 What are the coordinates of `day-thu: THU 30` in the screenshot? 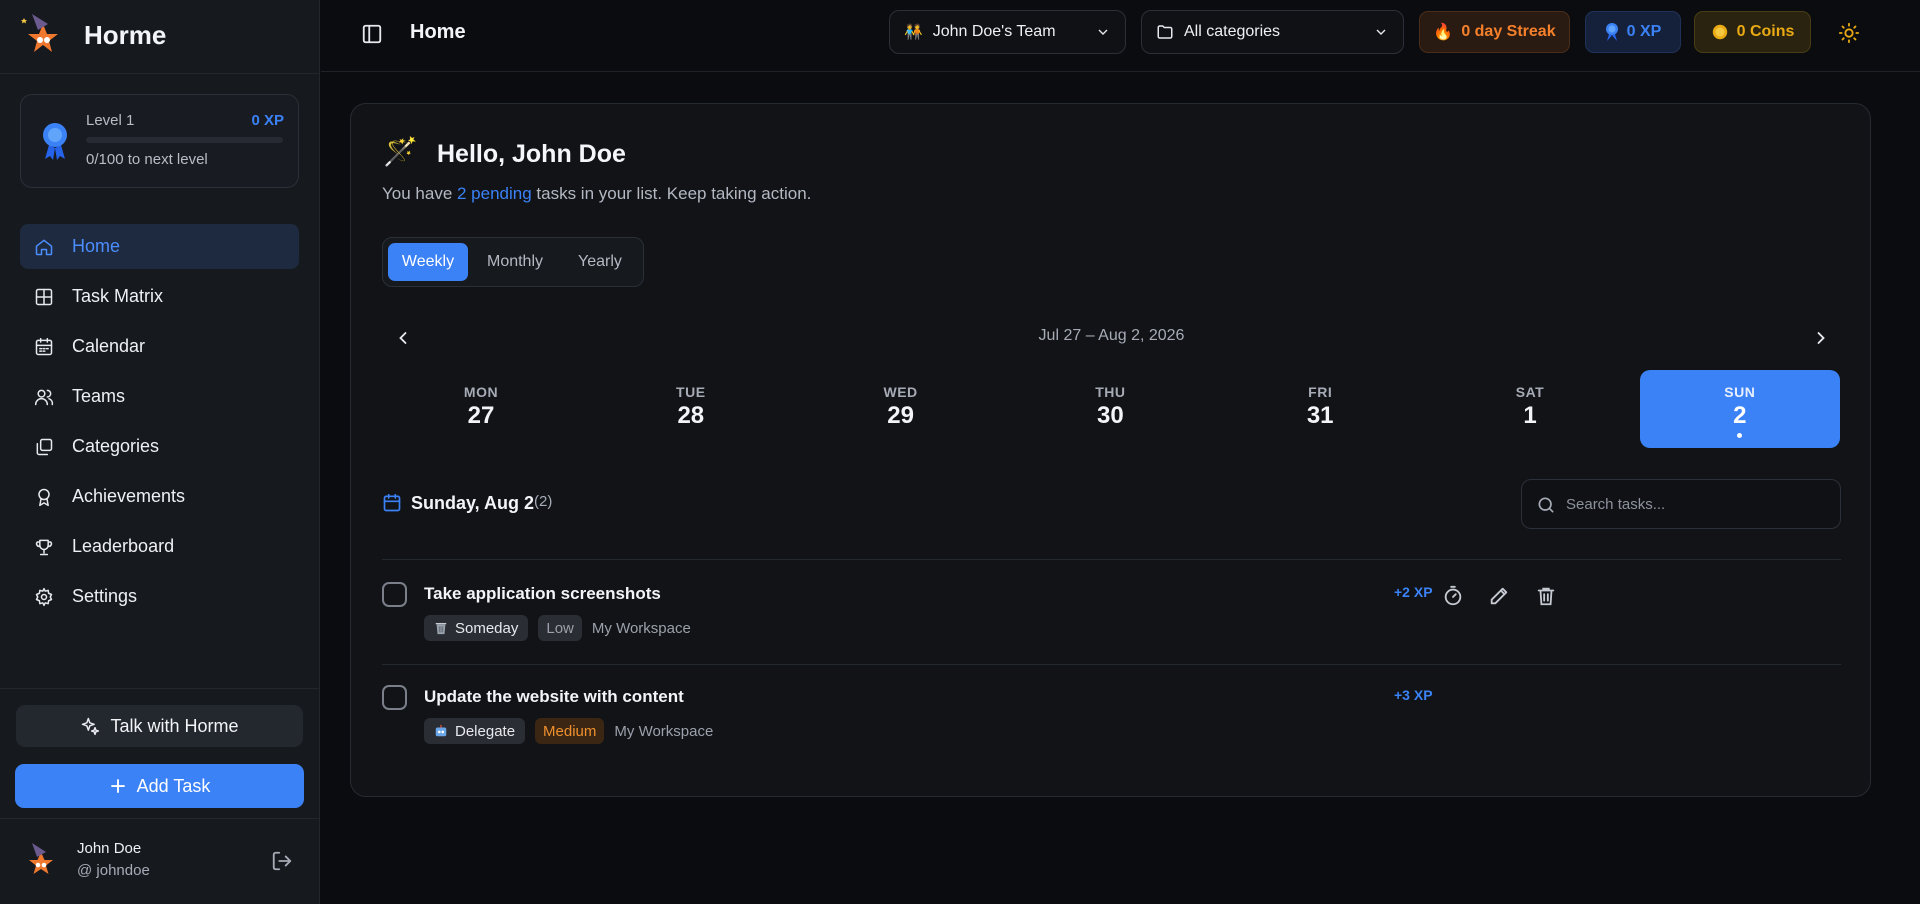 It's located at (1110, 409).